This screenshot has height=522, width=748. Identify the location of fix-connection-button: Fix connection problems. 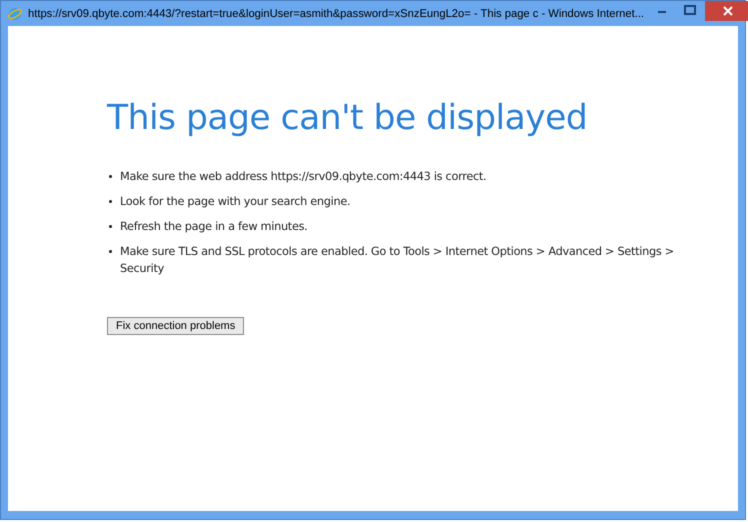
(175, 326).